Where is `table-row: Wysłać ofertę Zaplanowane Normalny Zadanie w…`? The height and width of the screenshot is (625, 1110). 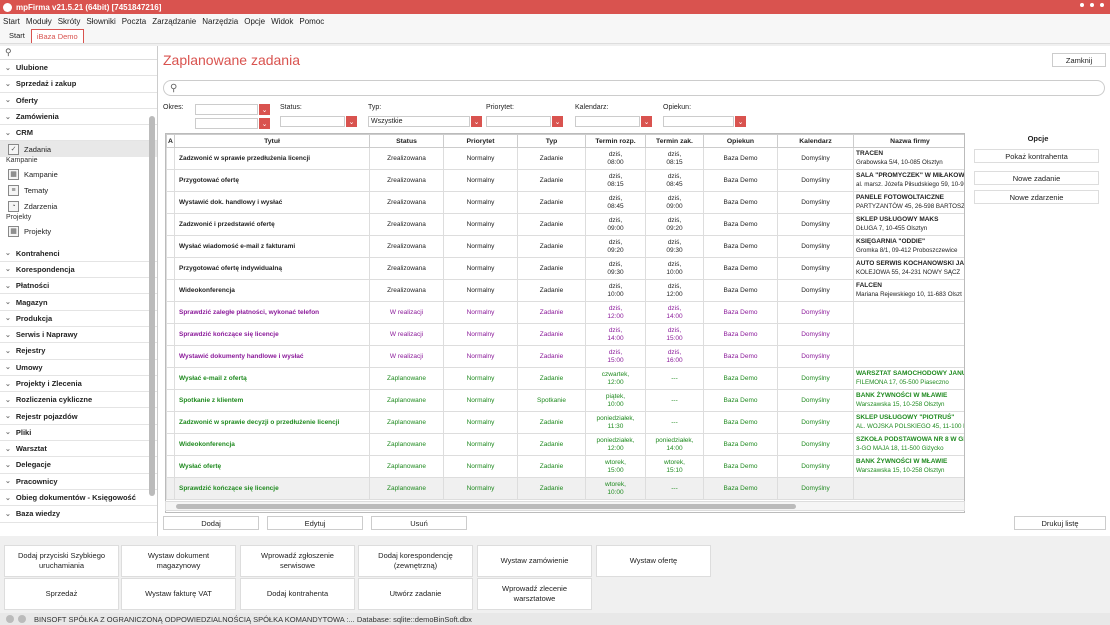 table-row: Wysłać ofertę Zaplanowane Normalny Zadanie w… is located at coordinates (565, 466).